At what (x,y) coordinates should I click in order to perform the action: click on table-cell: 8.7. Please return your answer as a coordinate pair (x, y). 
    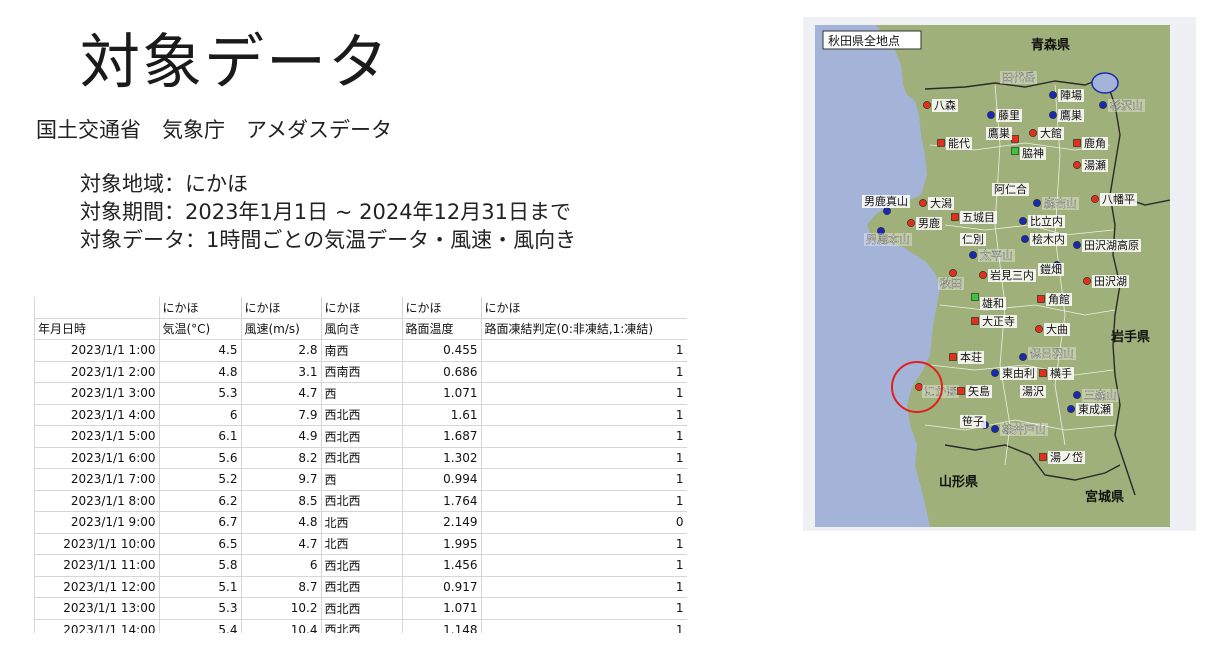
    Looking at the image, I should click on (281, 587).